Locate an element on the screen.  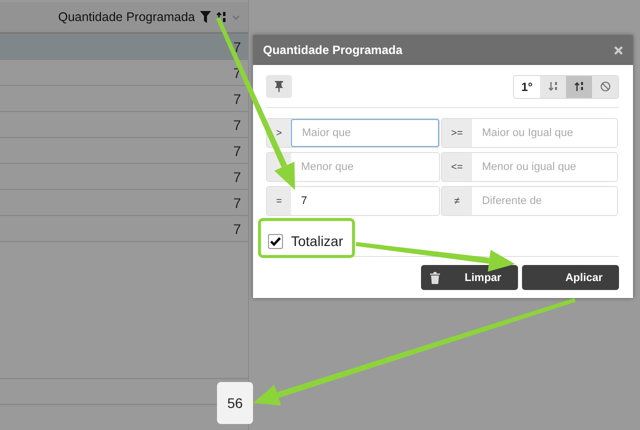
sort-descending-icon is located at coordinates (579, 86).